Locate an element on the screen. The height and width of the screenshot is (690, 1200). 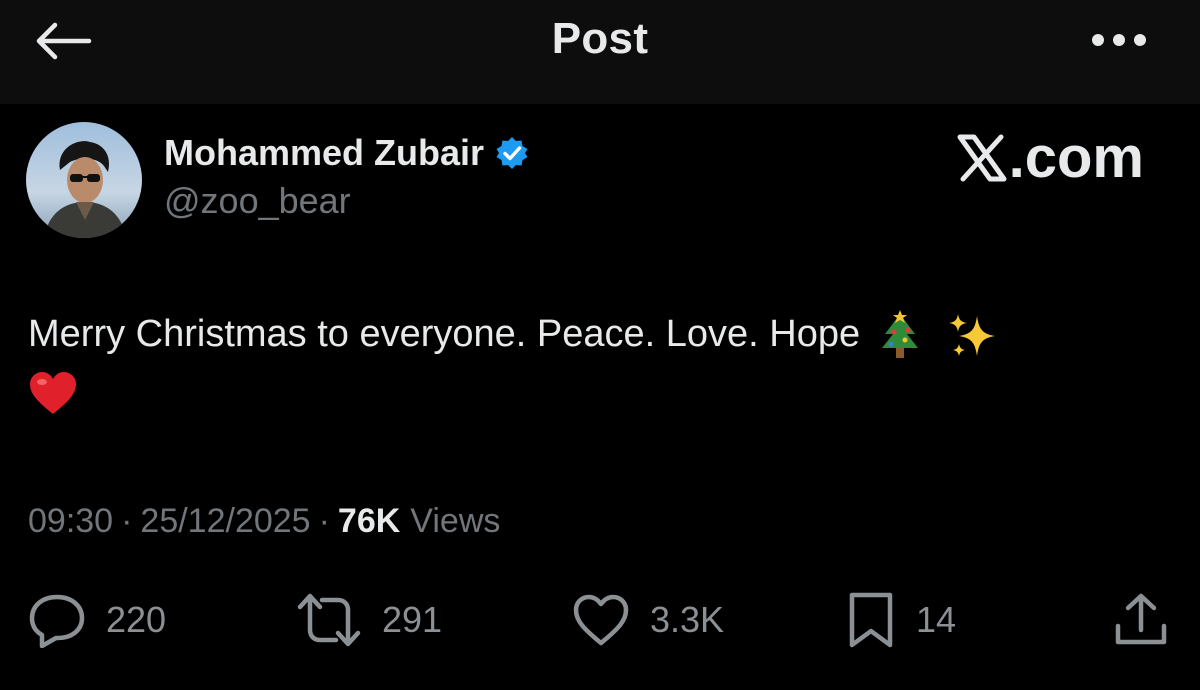
page-title: Post is located at coordinates (600, 38).